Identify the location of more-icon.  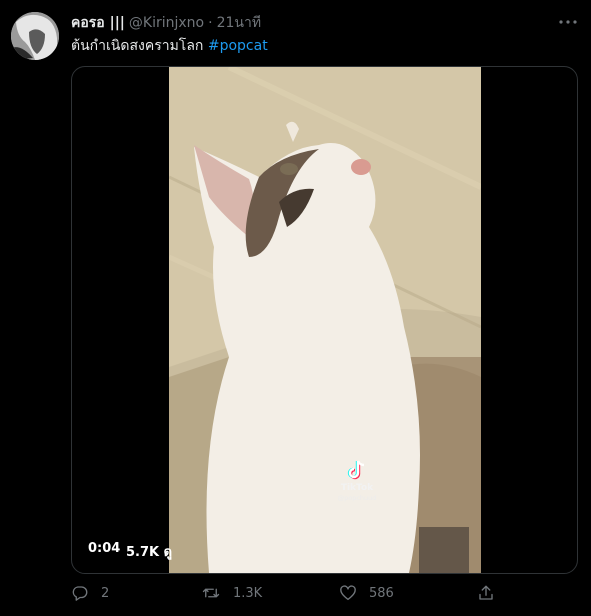
(568, 22).